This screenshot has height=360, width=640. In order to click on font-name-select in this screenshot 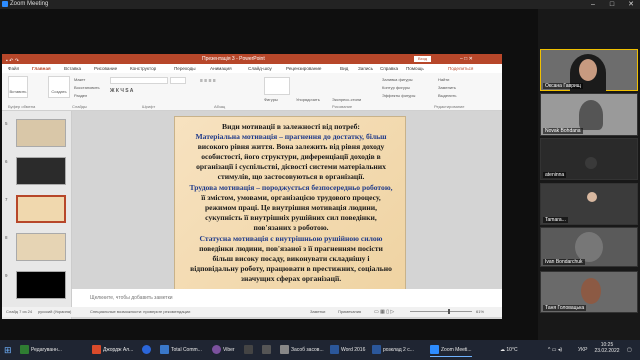, I will do `click(139, 80)`.